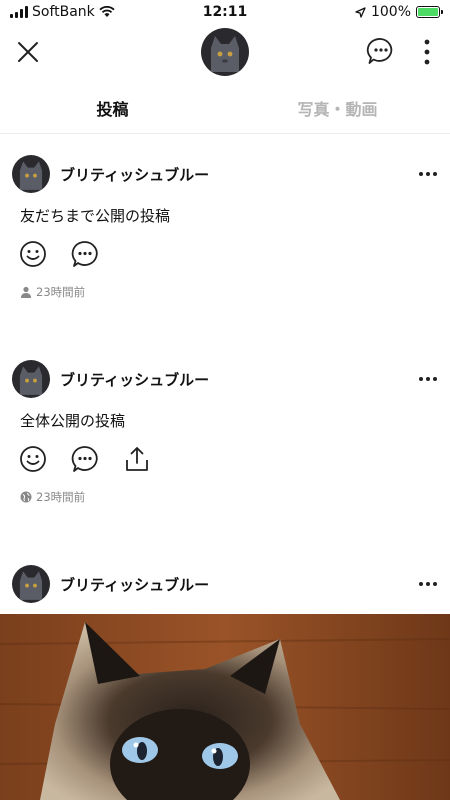 This screenshot has width=450, height=800. I want to click on battery-icon, so click(429, 12).